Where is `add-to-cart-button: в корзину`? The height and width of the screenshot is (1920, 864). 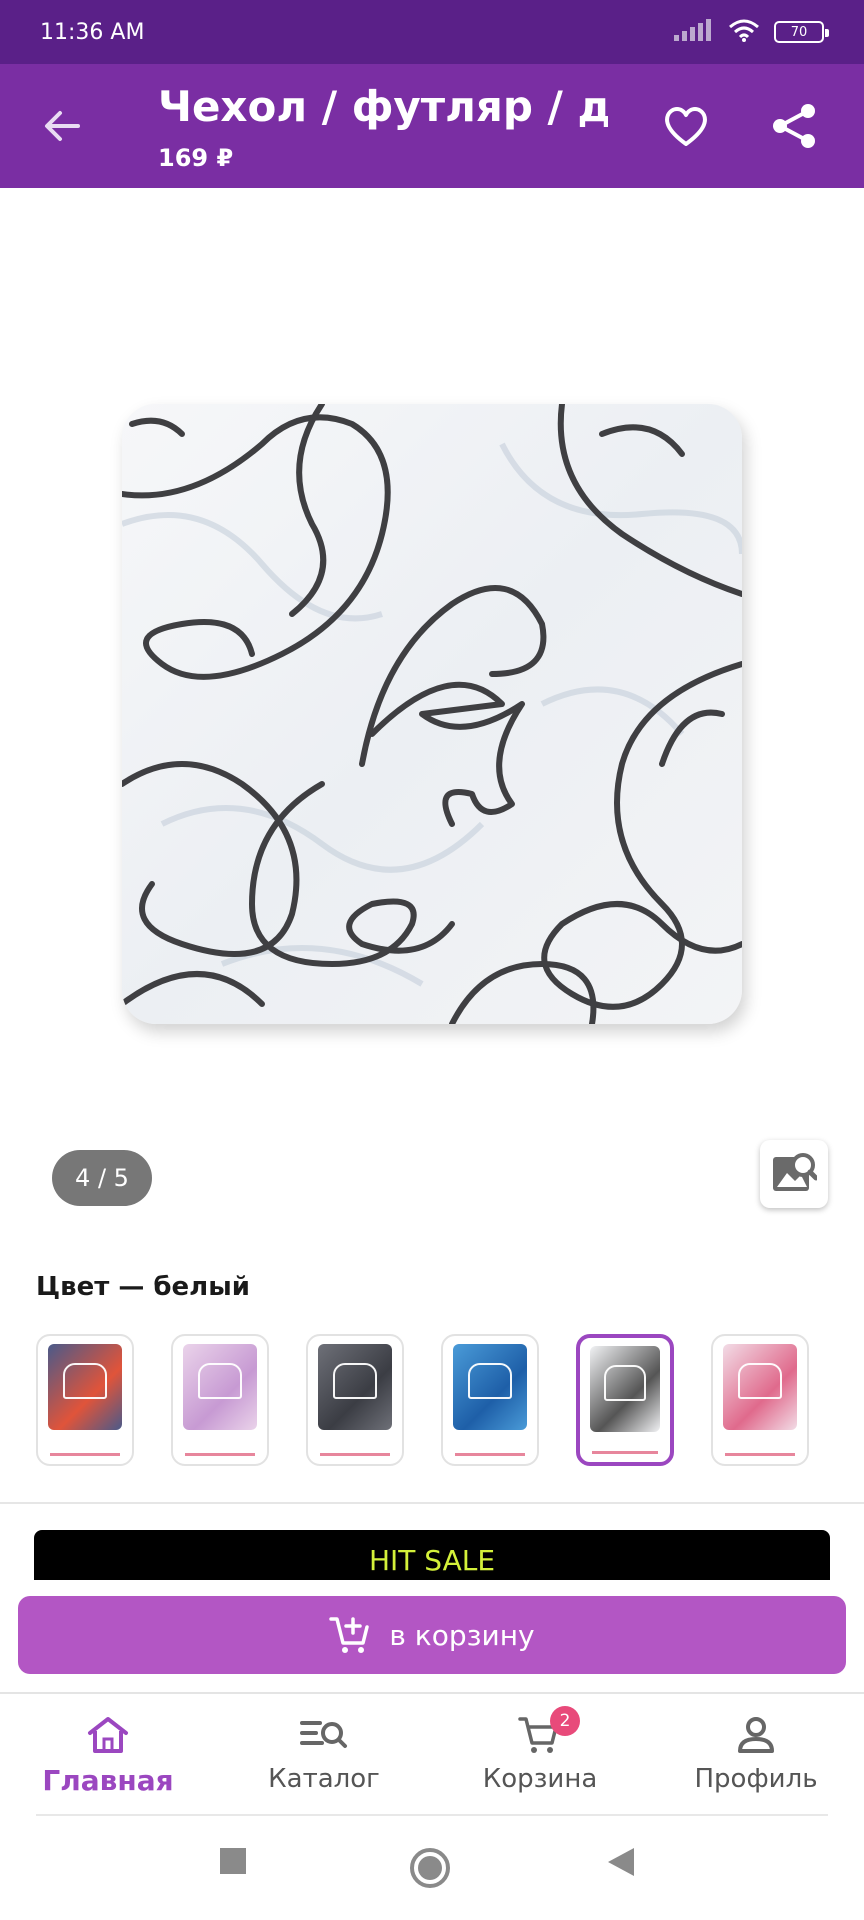
add-to-cart-button: в корзину is located at coordinates (432, 1635).